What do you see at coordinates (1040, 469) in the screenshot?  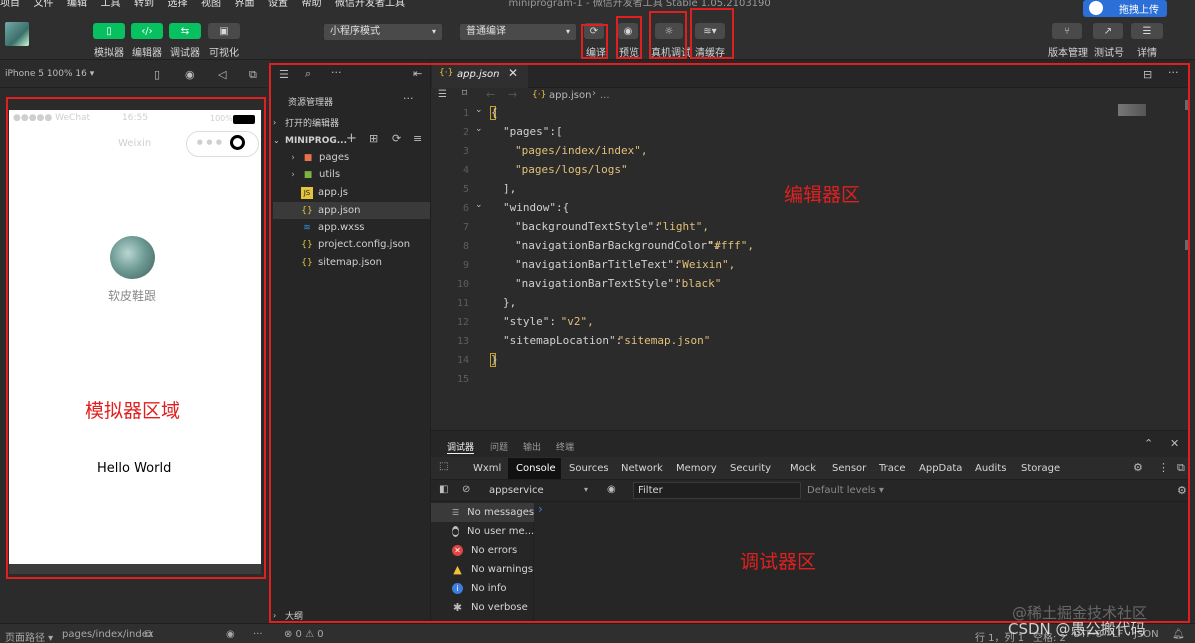 I see `tab-storage: Storage` at bounding box center [1040, 469].